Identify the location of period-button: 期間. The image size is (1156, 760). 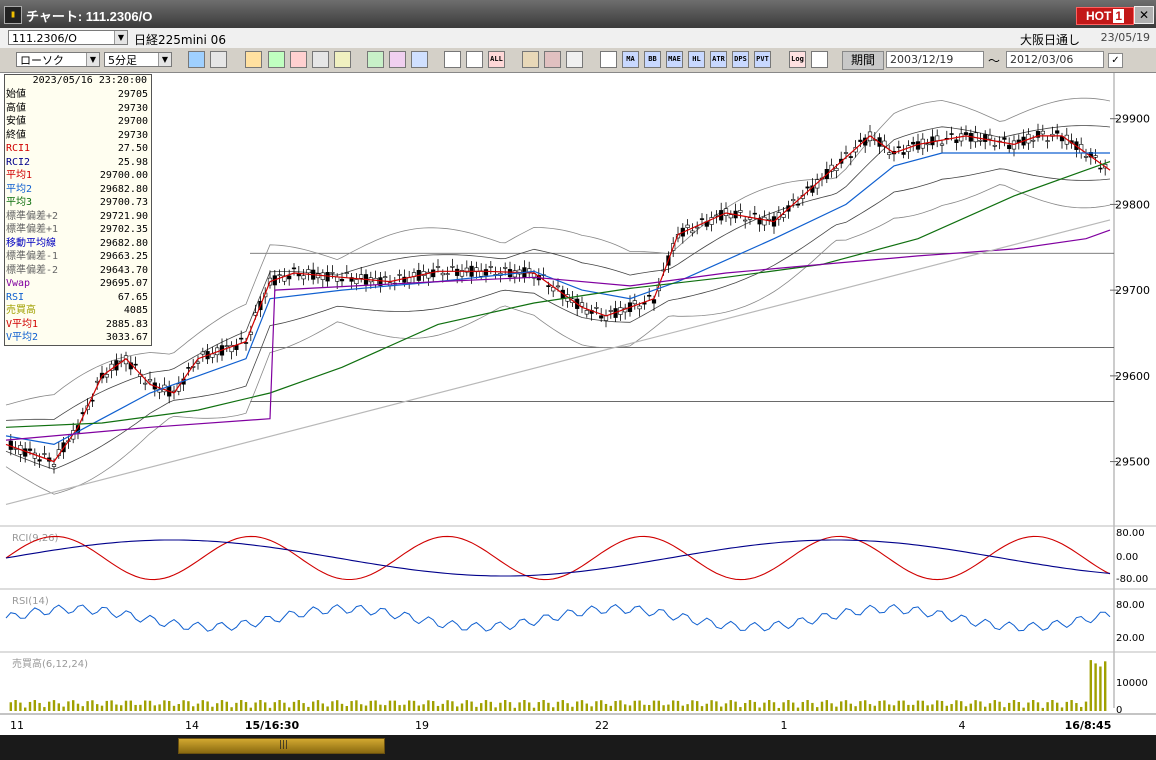
(863, 60).